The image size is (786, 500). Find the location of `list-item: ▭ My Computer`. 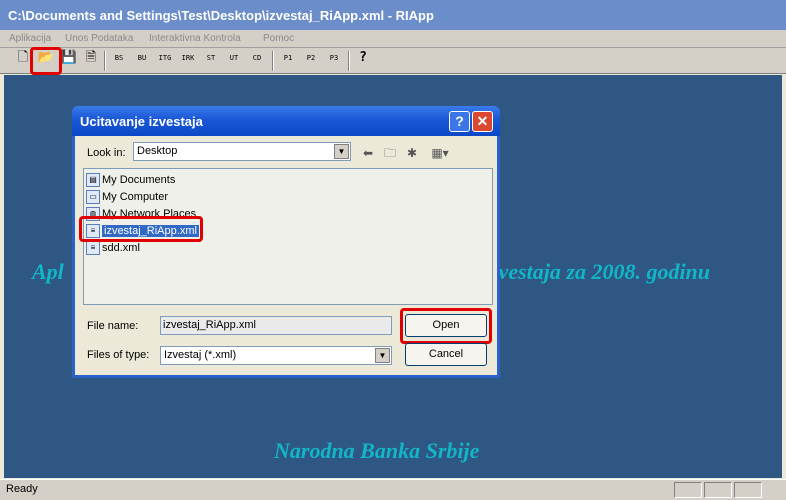

list-item: ▭ My Computer is located at coordinates (127, 198).